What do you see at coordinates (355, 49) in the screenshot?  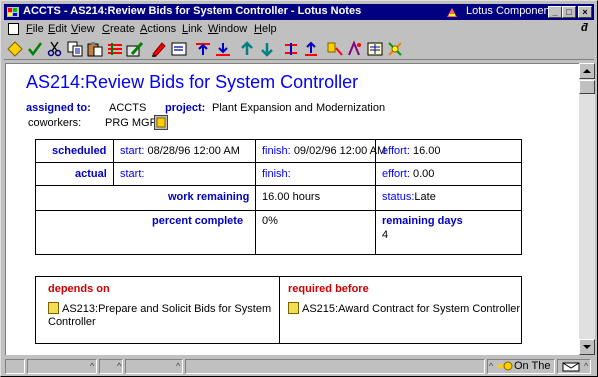 I see `chart-icon` at bounding box center [355, 49].